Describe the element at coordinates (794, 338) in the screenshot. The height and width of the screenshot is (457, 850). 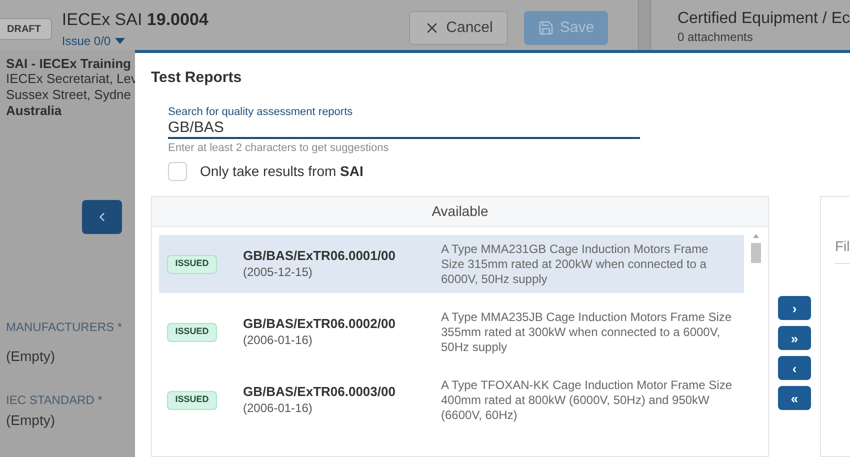
I see `transfer-button: »` at that location.